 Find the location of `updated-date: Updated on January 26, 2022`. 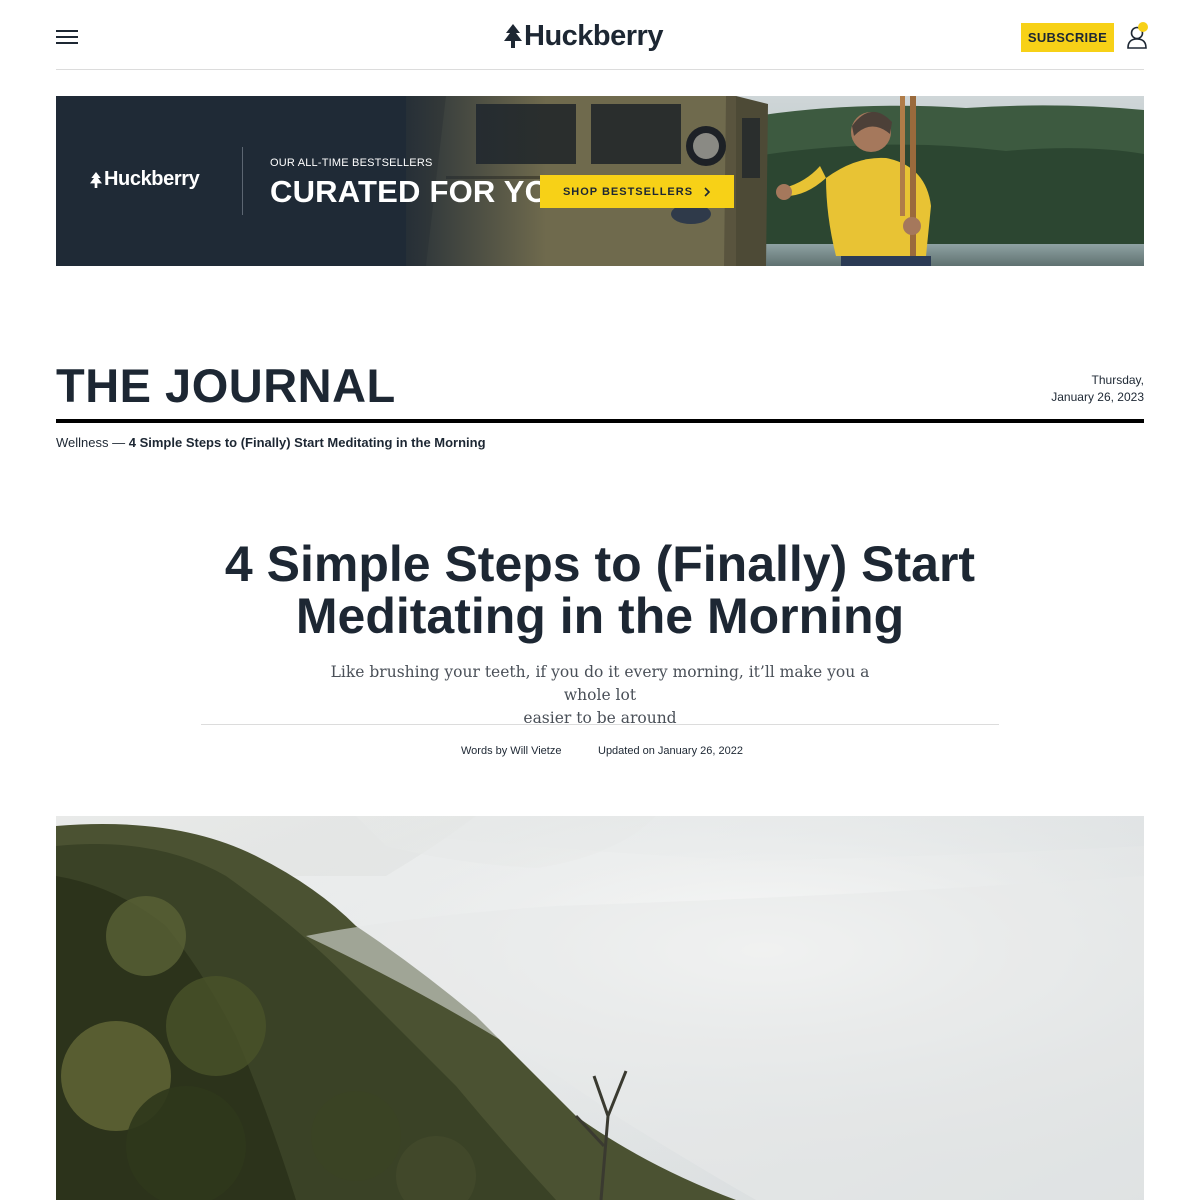

updated-date: Updated on January 26, 2022 is located at coordinates (670, 751).